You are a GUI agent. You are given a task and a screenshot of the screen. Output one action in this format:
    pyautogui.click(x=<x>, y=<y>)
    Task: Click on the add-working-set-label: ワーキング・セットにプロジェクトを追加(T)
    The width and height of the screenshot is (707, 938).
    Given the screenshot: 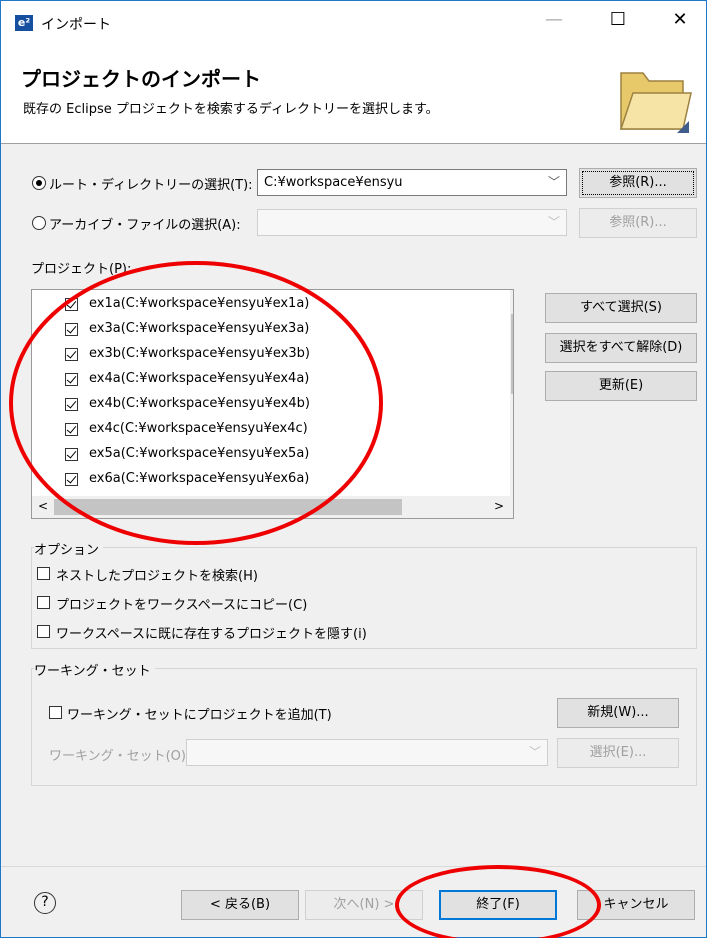 What is the action you would take?
    pyautogui.click(x=199, y=715)
    